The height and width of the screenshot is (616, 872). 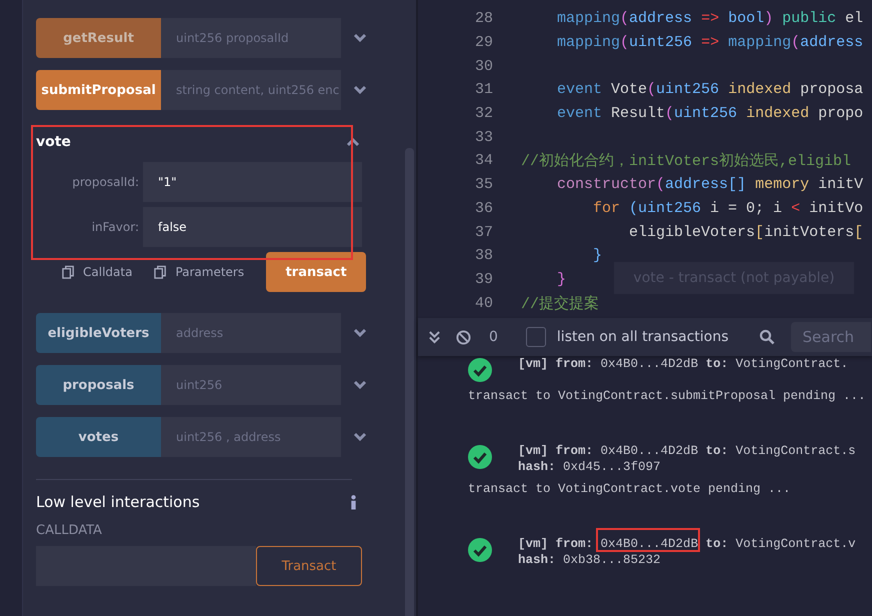 I want to click on copy-button: Parameters, so click(x=199, y=272).